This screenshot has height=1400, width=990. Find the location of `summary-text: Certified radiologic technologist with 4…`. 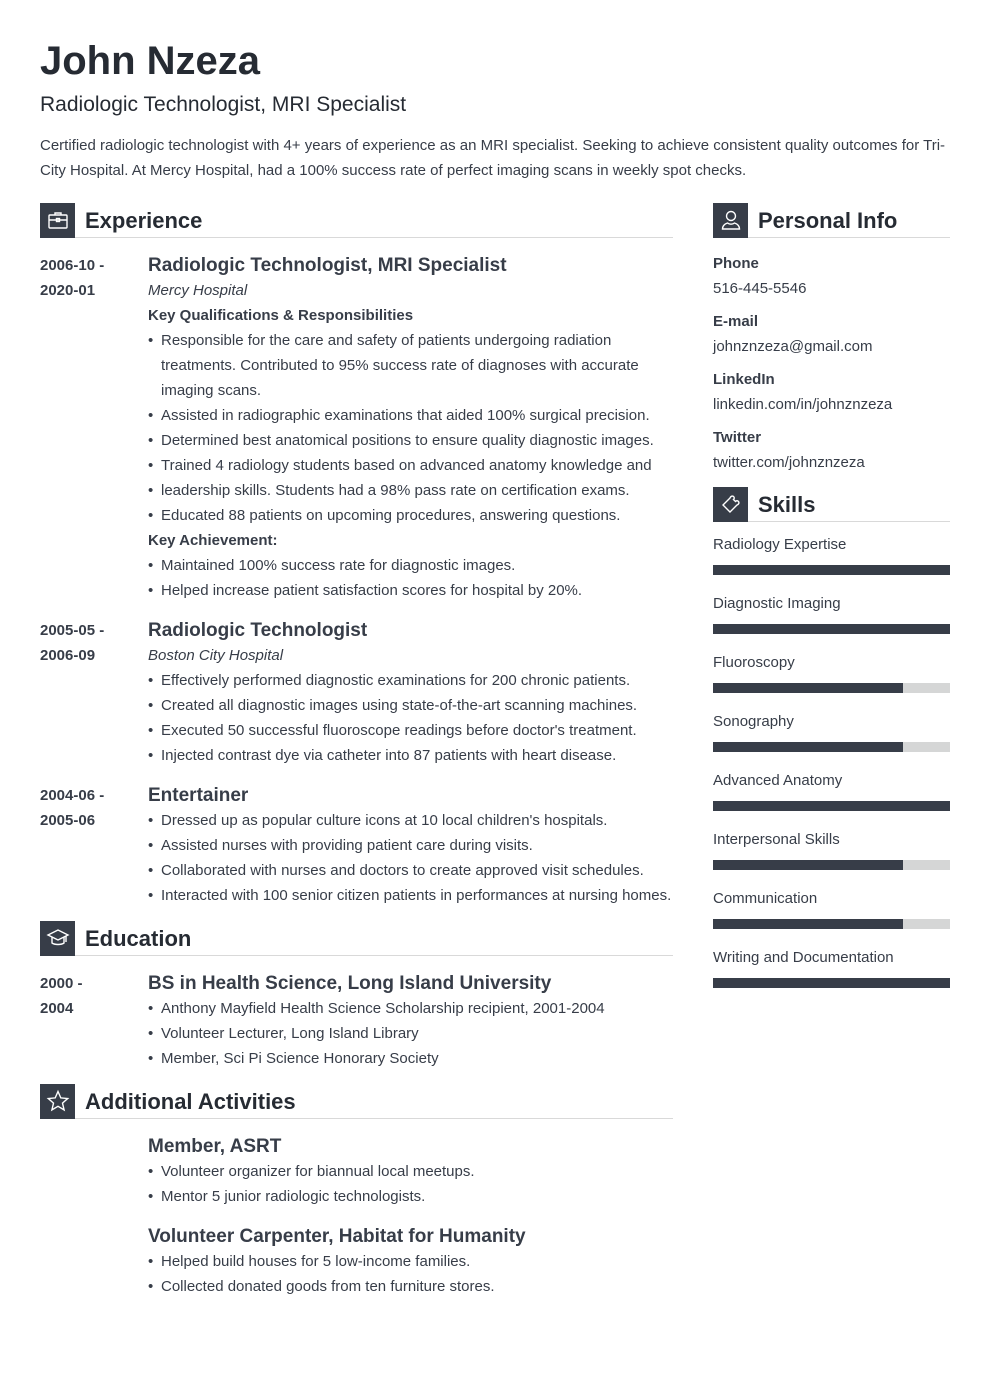

summary-text: Certified radiologic technologist with 4… is located at coordinates (493, 158).